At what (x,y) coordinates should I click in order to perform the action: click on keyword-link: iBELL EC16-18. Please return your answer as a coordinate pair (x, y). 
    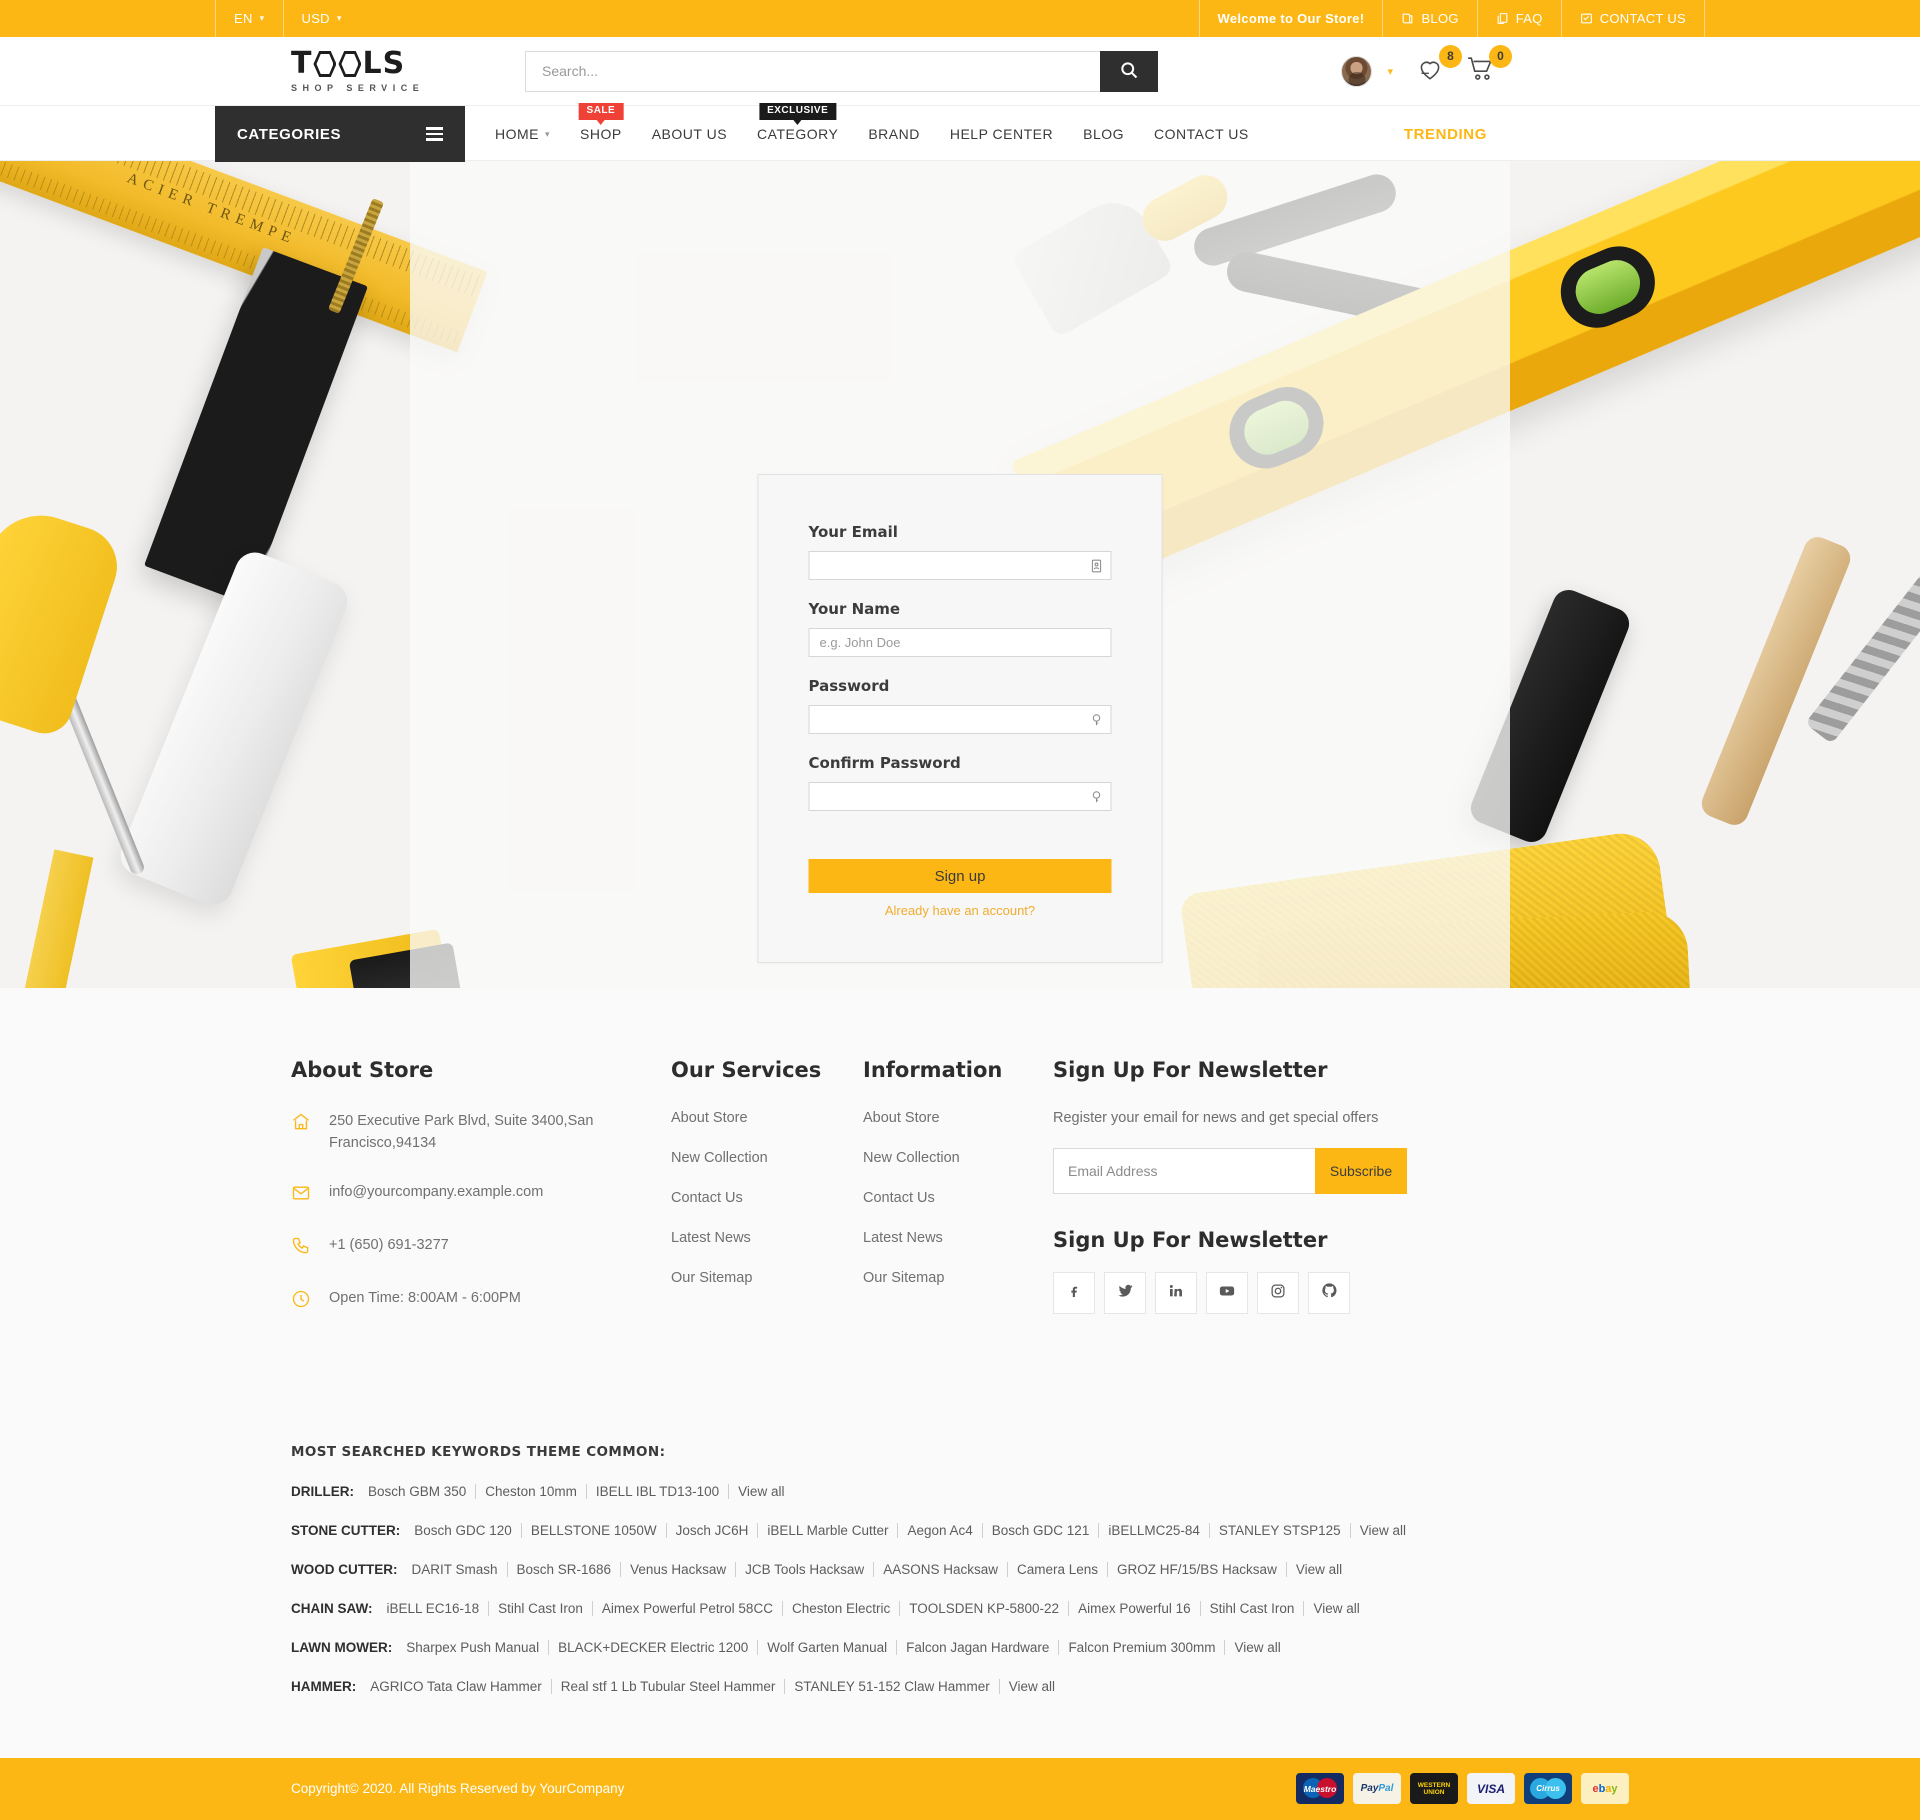
    Looking at the image, I should click on (433, 1608).